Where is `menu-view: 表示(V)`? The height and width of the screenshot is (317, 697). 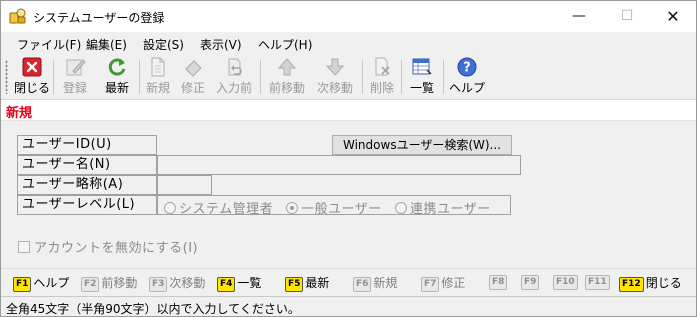
menu-view: 表示(V) is located at coordinates (221, 44).